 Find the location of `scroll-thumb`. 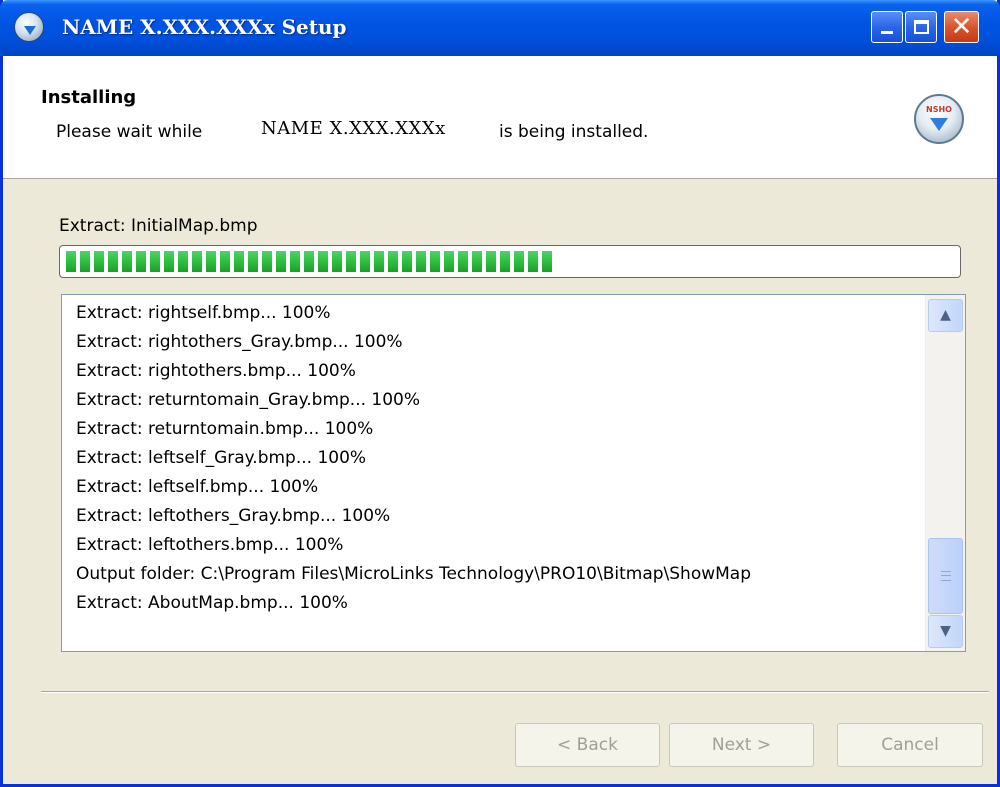

scroll-thumb is located at coordinates (945, 576).